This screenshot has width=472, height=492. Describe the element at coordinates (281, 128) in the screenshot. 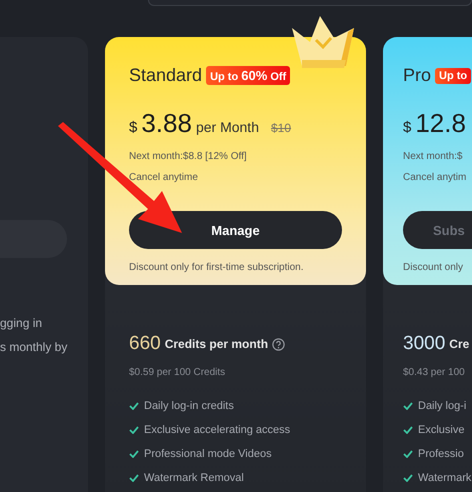

I see `old-price: $10` at that location.